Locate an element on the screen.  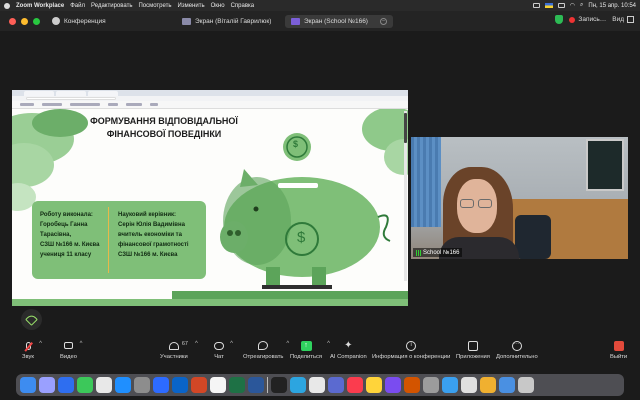
utility-icon is located at coordinates (431, 385).